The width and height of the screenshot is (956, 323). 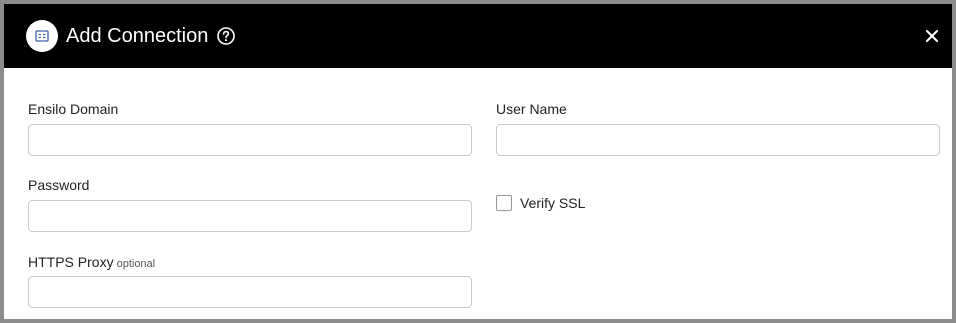 I want to click on password-input, so click(x=250, y=216).